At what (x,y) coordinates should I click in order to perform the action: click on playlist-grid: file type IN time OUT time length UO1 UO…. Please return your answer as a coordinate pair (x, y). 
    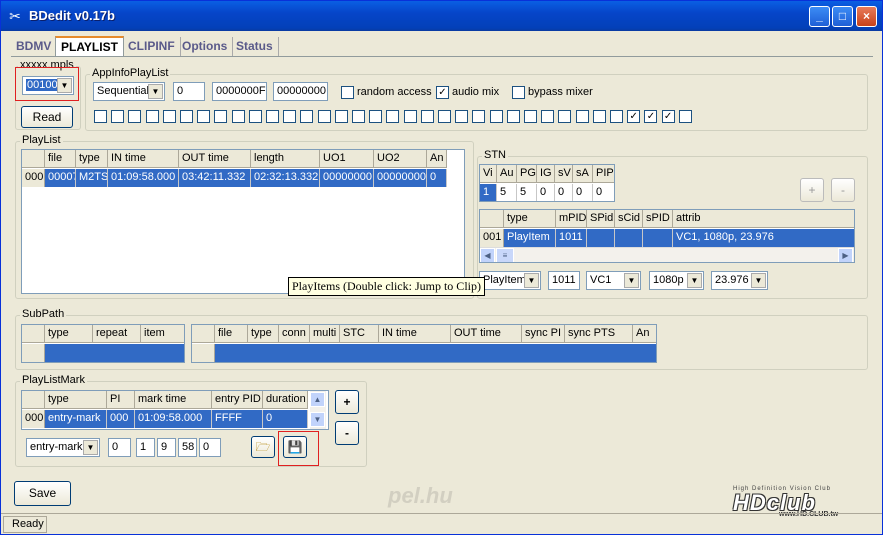
    Looking at the image, I should click on (243, 221).